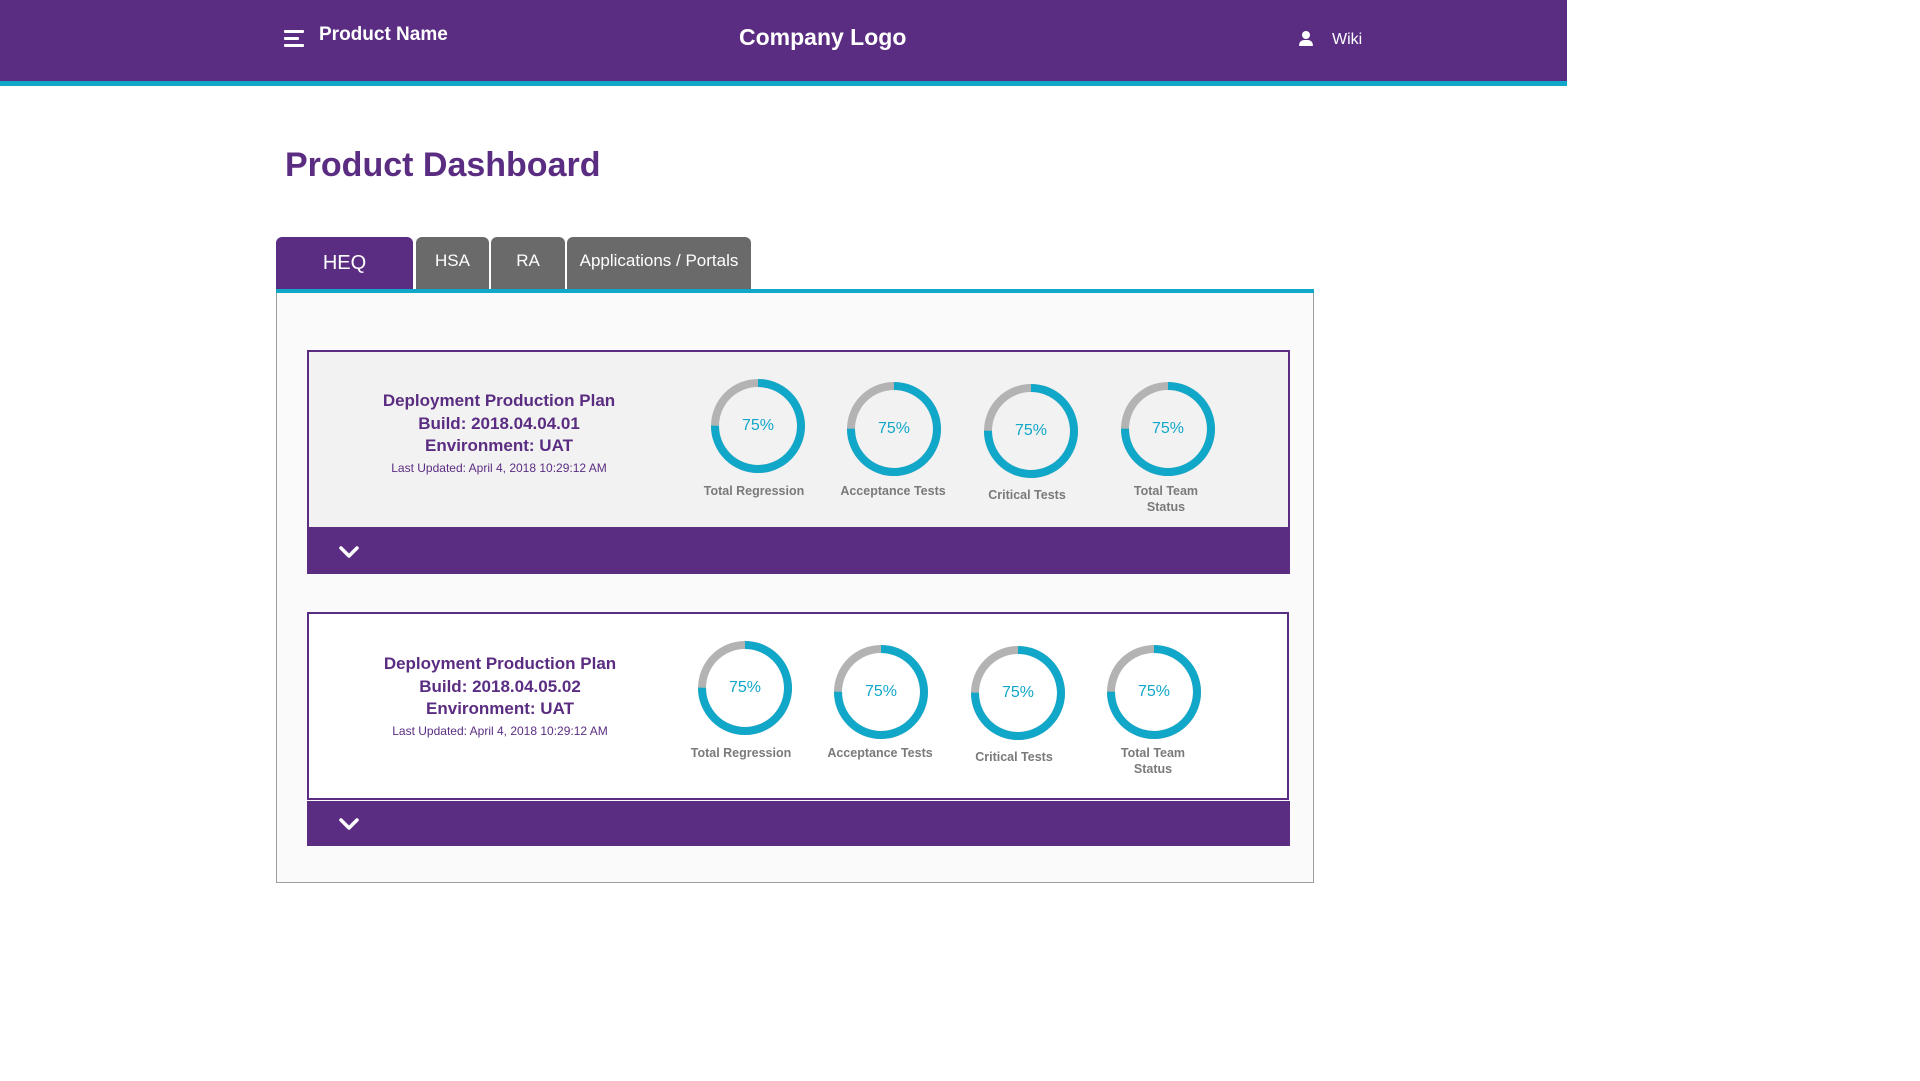 This screenshot has height=1081, width=1920. I want to click on build-number: Build: 2018.04.04.01, so click(499, 423).